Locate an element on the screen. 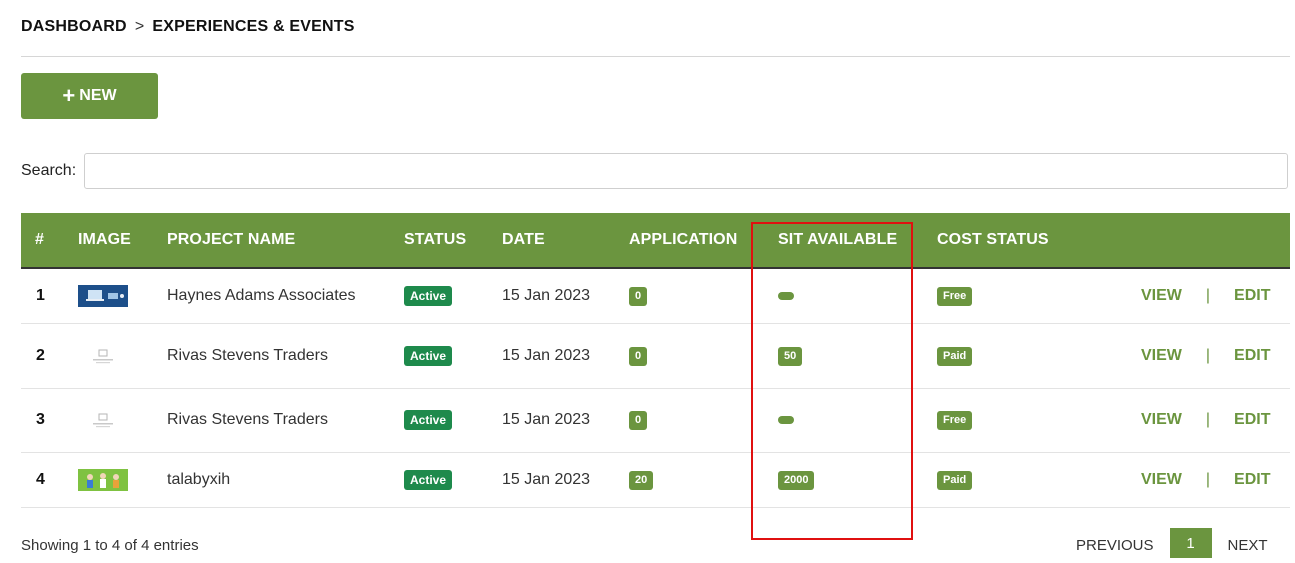 The image size is (1295, 563). row-sit-available: 2000 is located at coordinates (857, 480).